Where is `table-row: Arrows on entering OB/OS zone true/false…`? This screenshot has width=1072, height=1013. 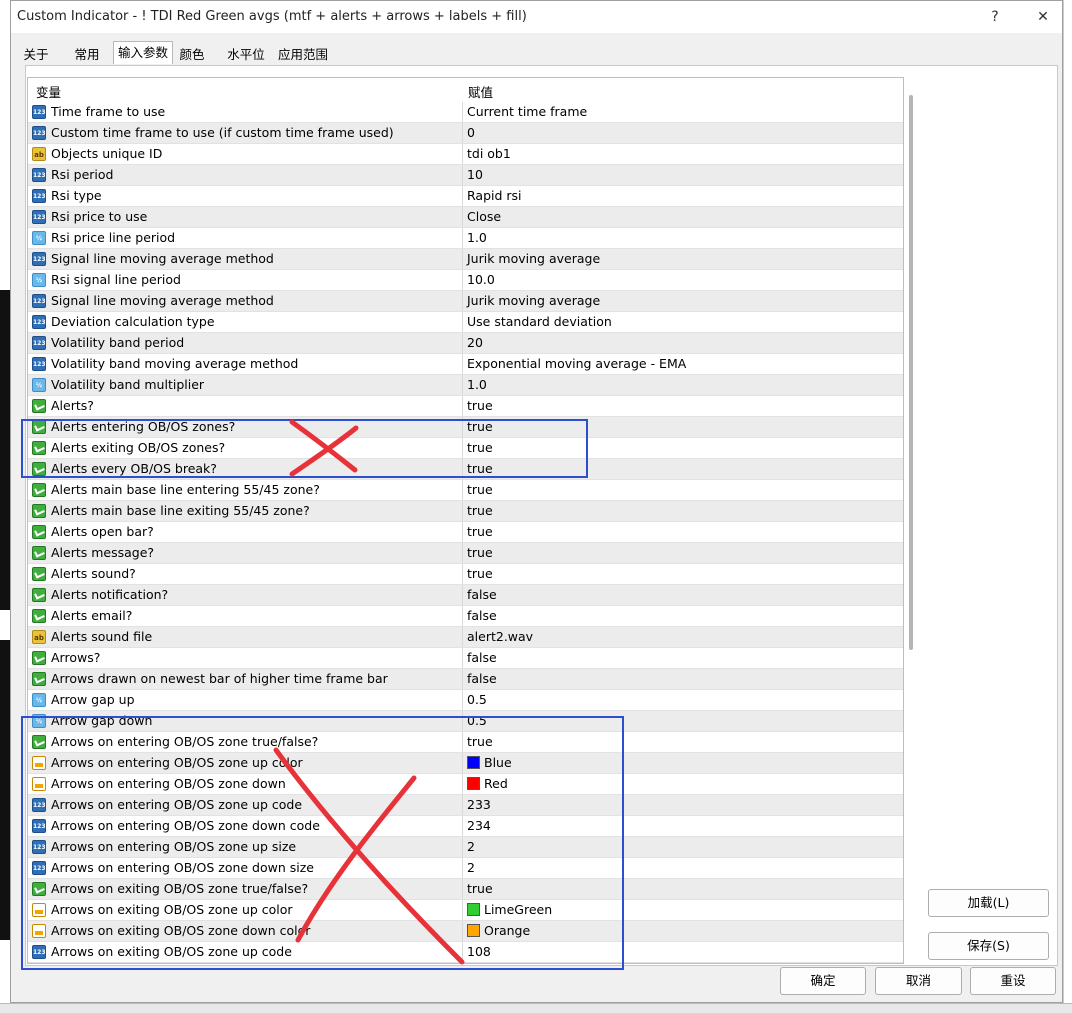 table-row: Arrows on entering OB/OS zone true/false… is located at coordinates (465, 742).